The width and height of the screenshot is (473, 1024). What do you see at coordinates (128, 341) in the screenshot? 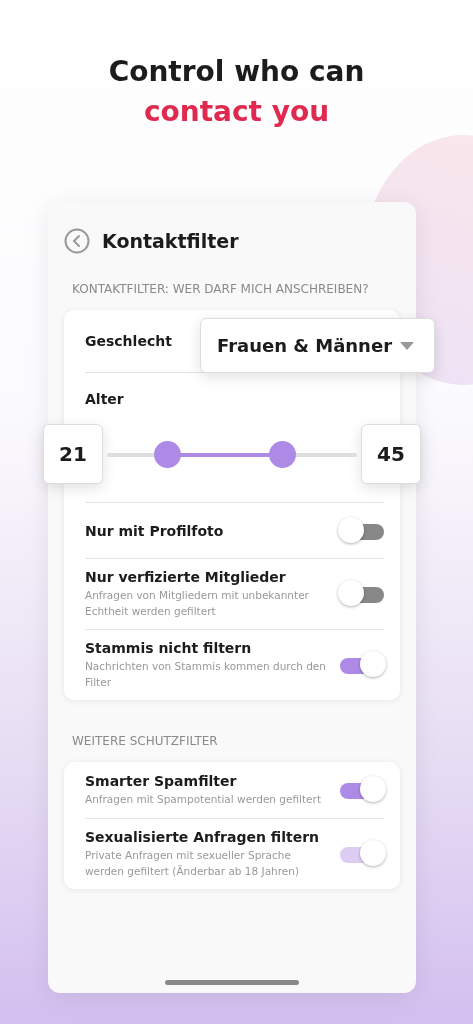
I see `gender-label: Geschlecht` at bounding box center [128, 341].